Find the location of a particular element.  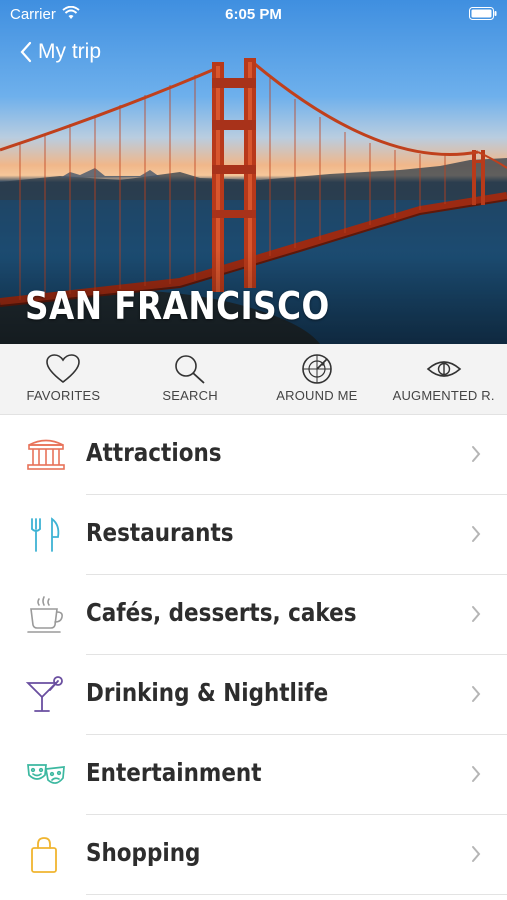

clock: 6:05 PM is located at coordinates (253, 14).